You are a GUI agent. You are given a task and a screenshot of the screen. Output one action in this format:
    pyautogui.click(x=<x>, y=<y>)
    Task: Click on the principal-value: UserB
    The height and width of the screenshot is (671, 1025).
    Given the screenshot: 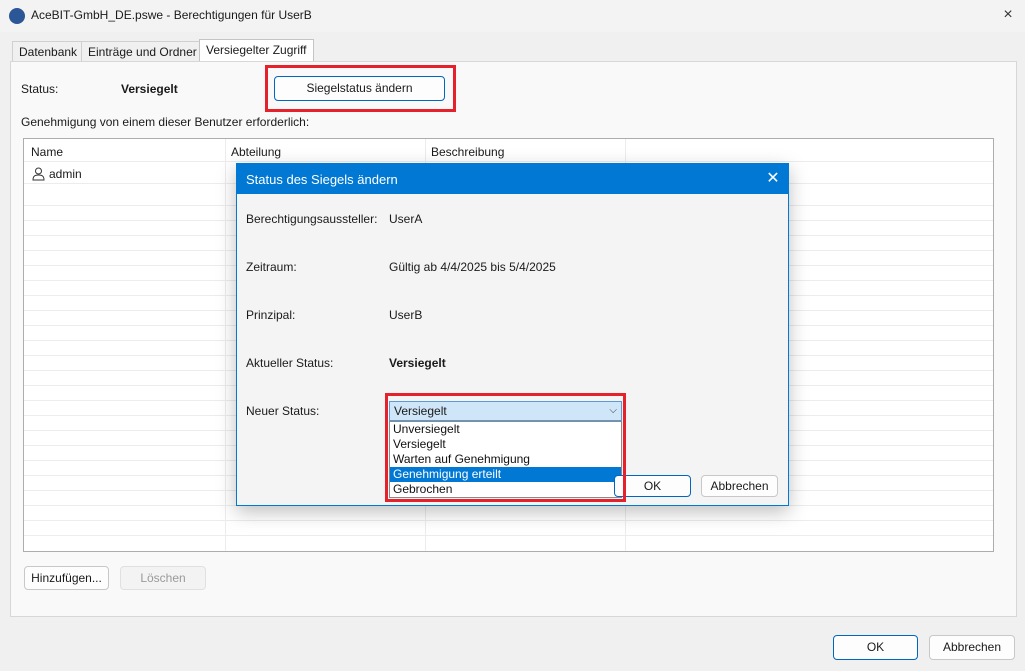 What is the action you would take?
    pyautogui.click(x=406, y=315)
    